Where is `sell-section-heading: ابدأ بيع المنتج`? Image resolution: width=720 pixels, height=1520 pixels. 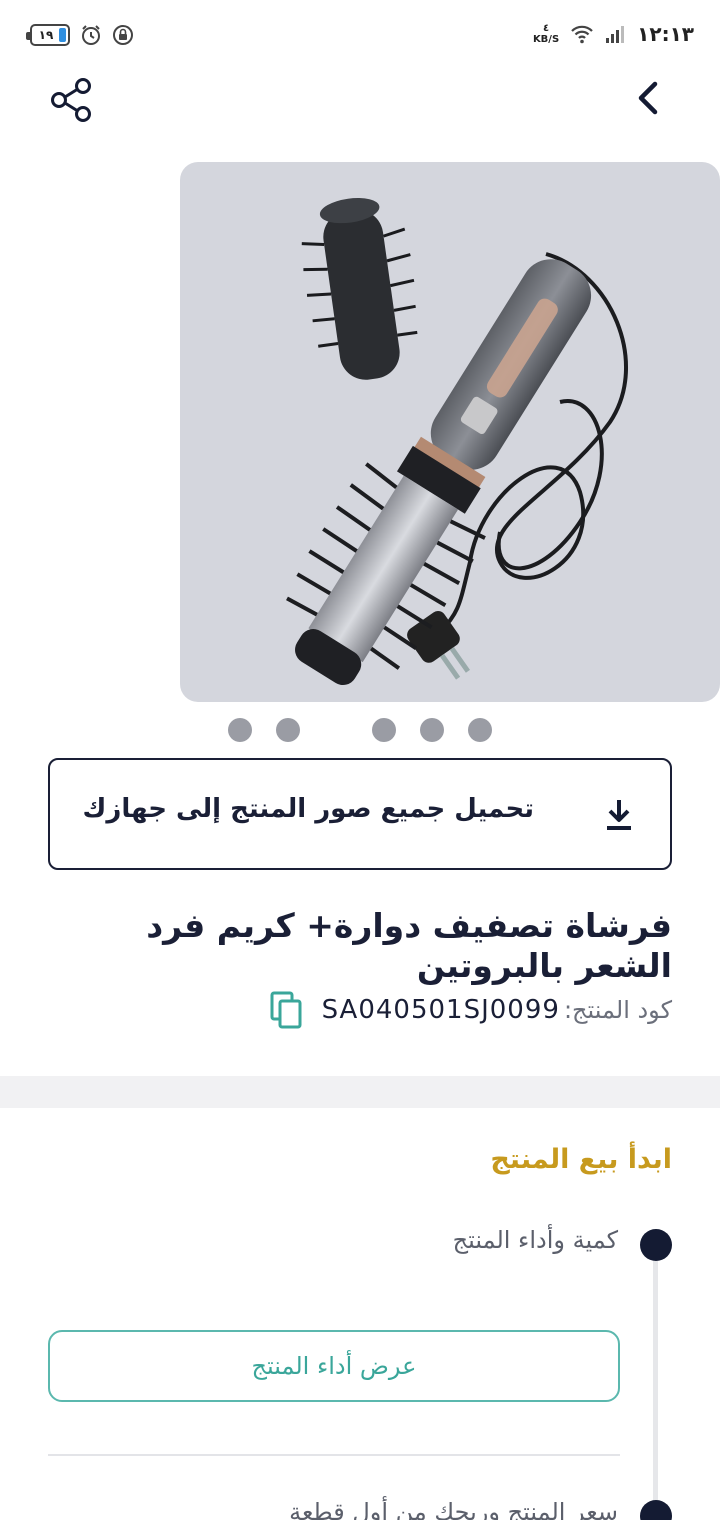 sell-section-heading: ابدأ بيع المنتج is located at coordinates (581, 1159).